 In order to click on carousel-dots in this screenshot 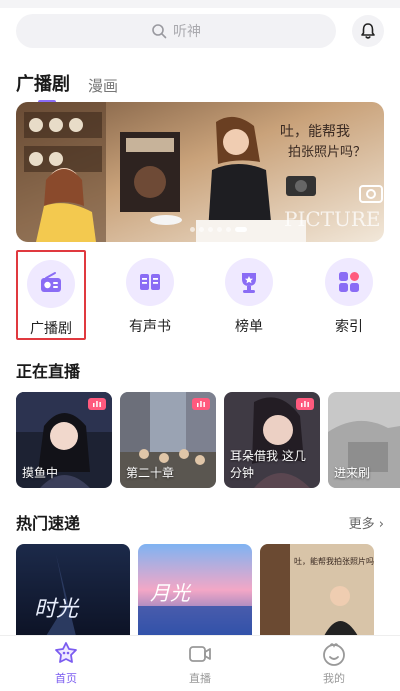, I will do `click(218, 229)`.